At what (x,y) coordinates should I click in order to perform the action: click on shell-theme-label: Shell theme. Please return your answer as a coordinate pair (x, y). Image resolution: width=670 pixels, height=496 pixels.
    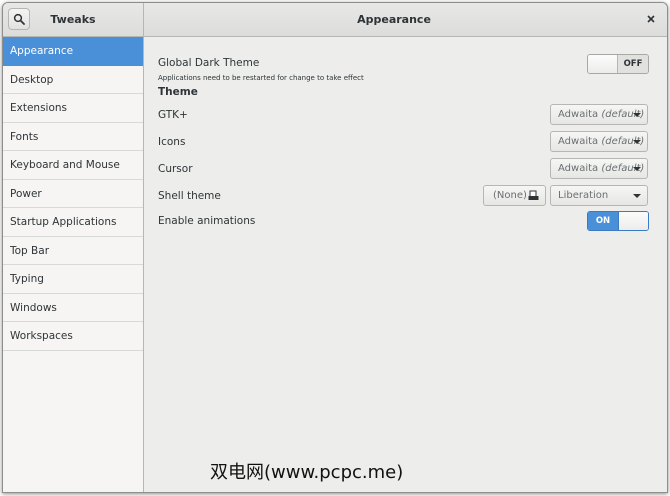
    Looking at the image, I should click on (189, 196).